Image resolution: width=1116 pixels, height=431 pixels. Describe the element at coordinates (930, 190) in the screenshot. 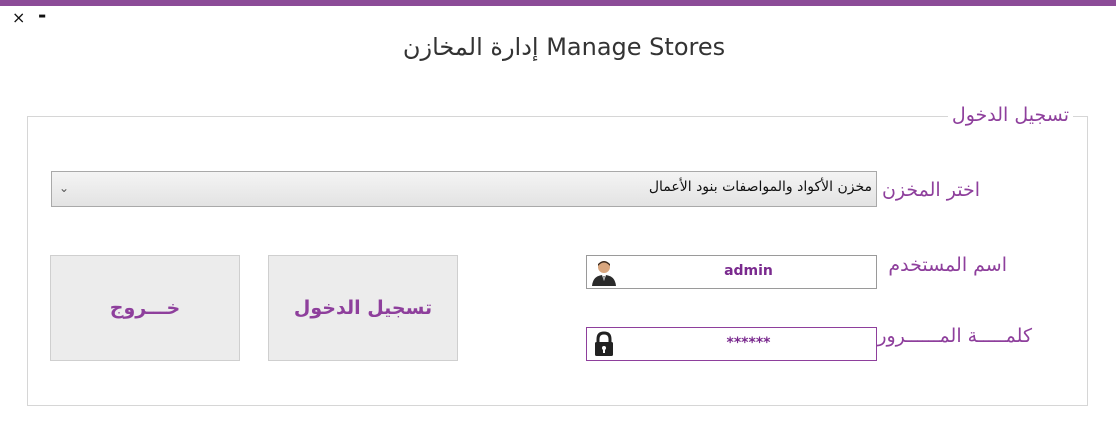

I see `store-label: اختر المخزن` at that location.